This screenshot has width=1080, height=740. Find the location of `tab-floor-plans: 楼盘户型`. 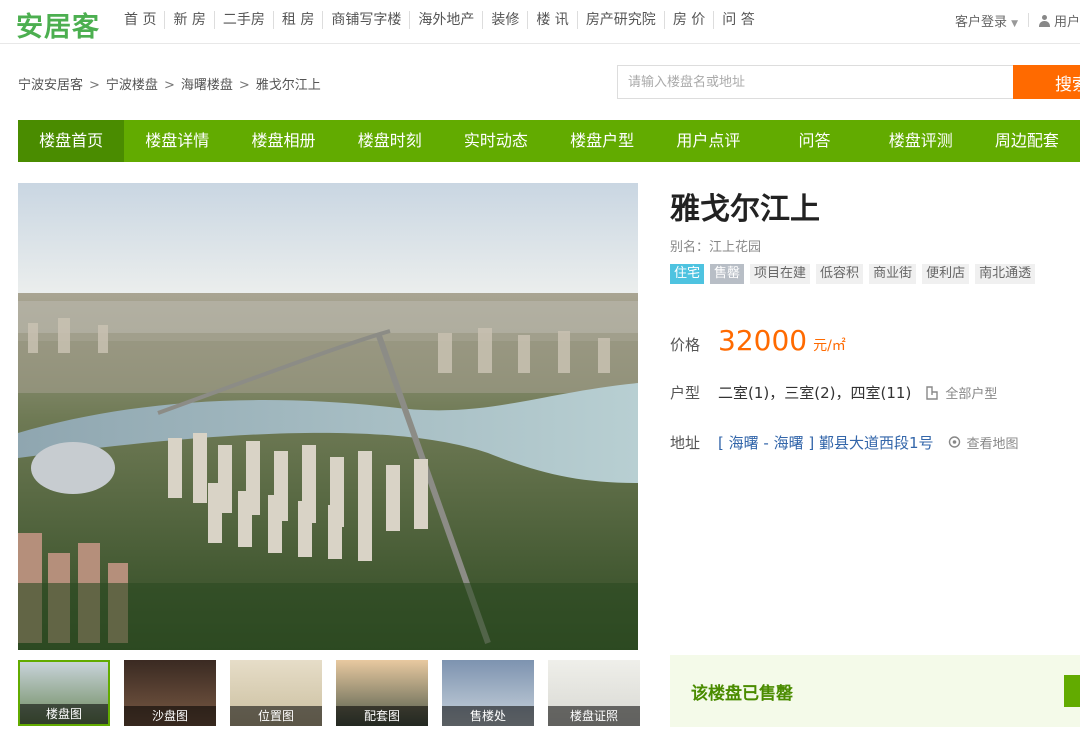

tab-floor-plans: 楼盘户型 is located at coordinates (602, 141).